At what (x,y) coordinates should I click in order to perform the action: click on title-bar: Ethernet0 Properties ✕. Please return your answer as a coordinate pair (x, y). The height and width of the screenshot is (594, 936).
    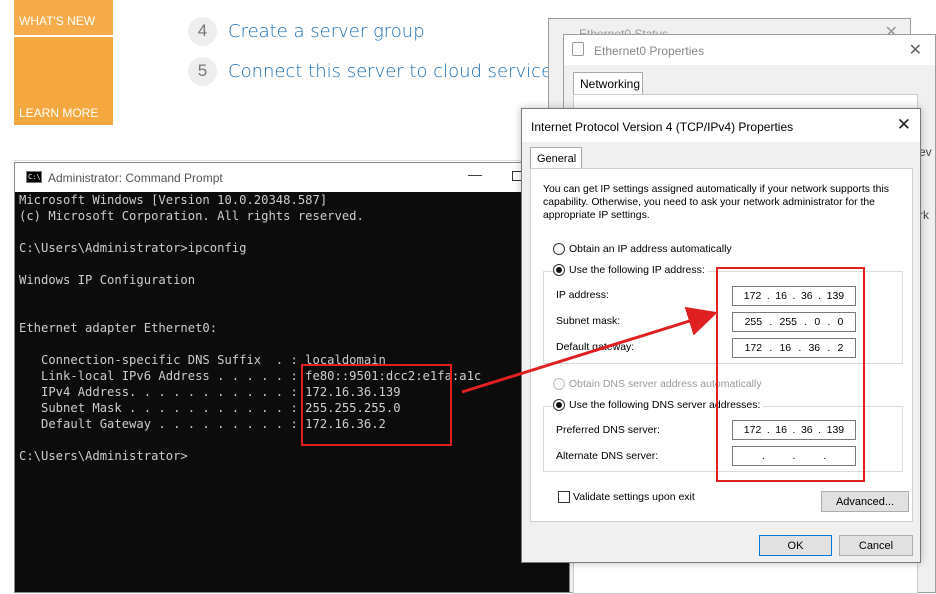
    Looking at the image, I should click on (749, 50).